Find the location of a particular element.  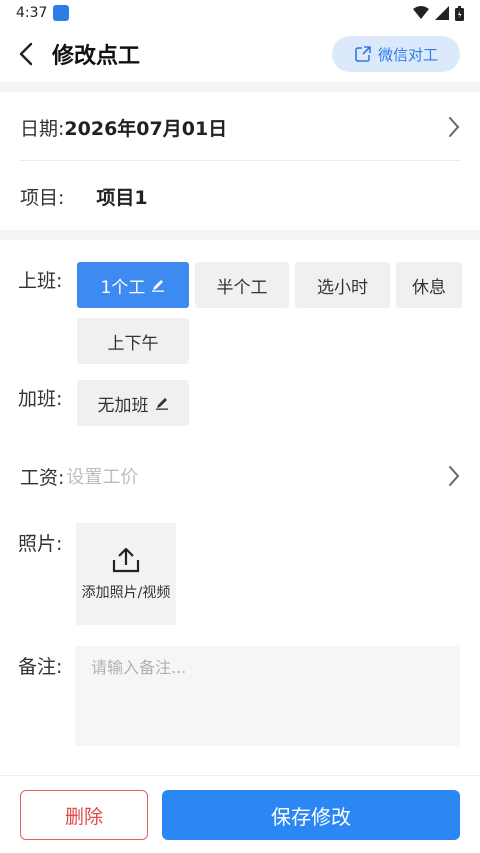

share-icon is located at coordinates (363, 54).